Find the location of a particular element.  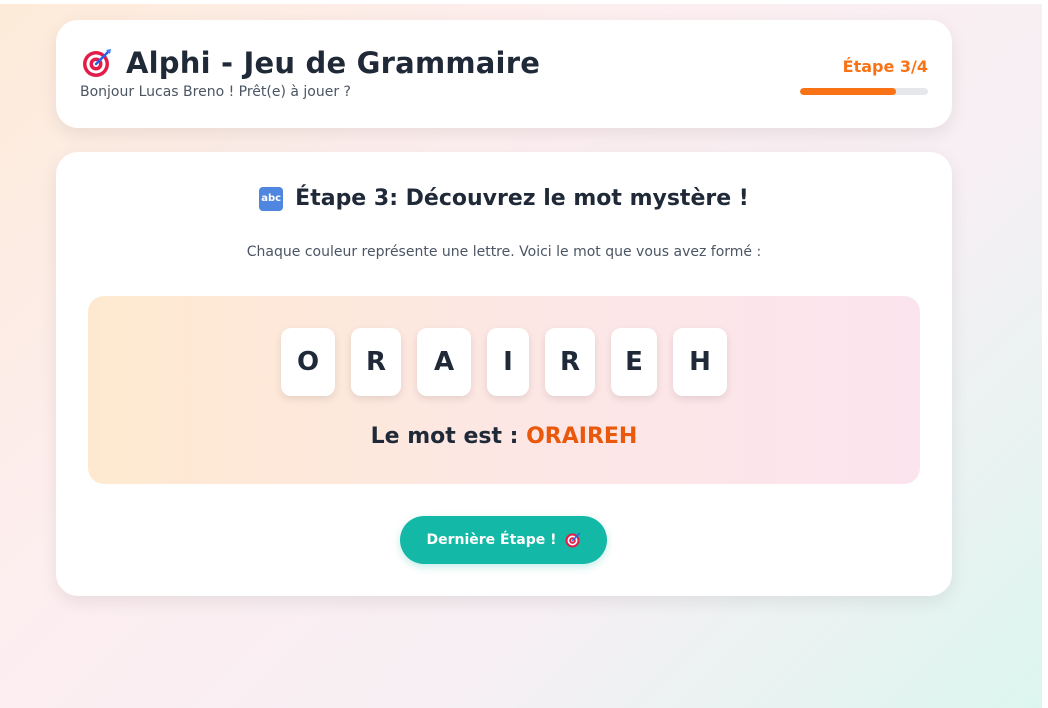

next-step-button: Dernière Étape ! is located at coordinates (503, 540).